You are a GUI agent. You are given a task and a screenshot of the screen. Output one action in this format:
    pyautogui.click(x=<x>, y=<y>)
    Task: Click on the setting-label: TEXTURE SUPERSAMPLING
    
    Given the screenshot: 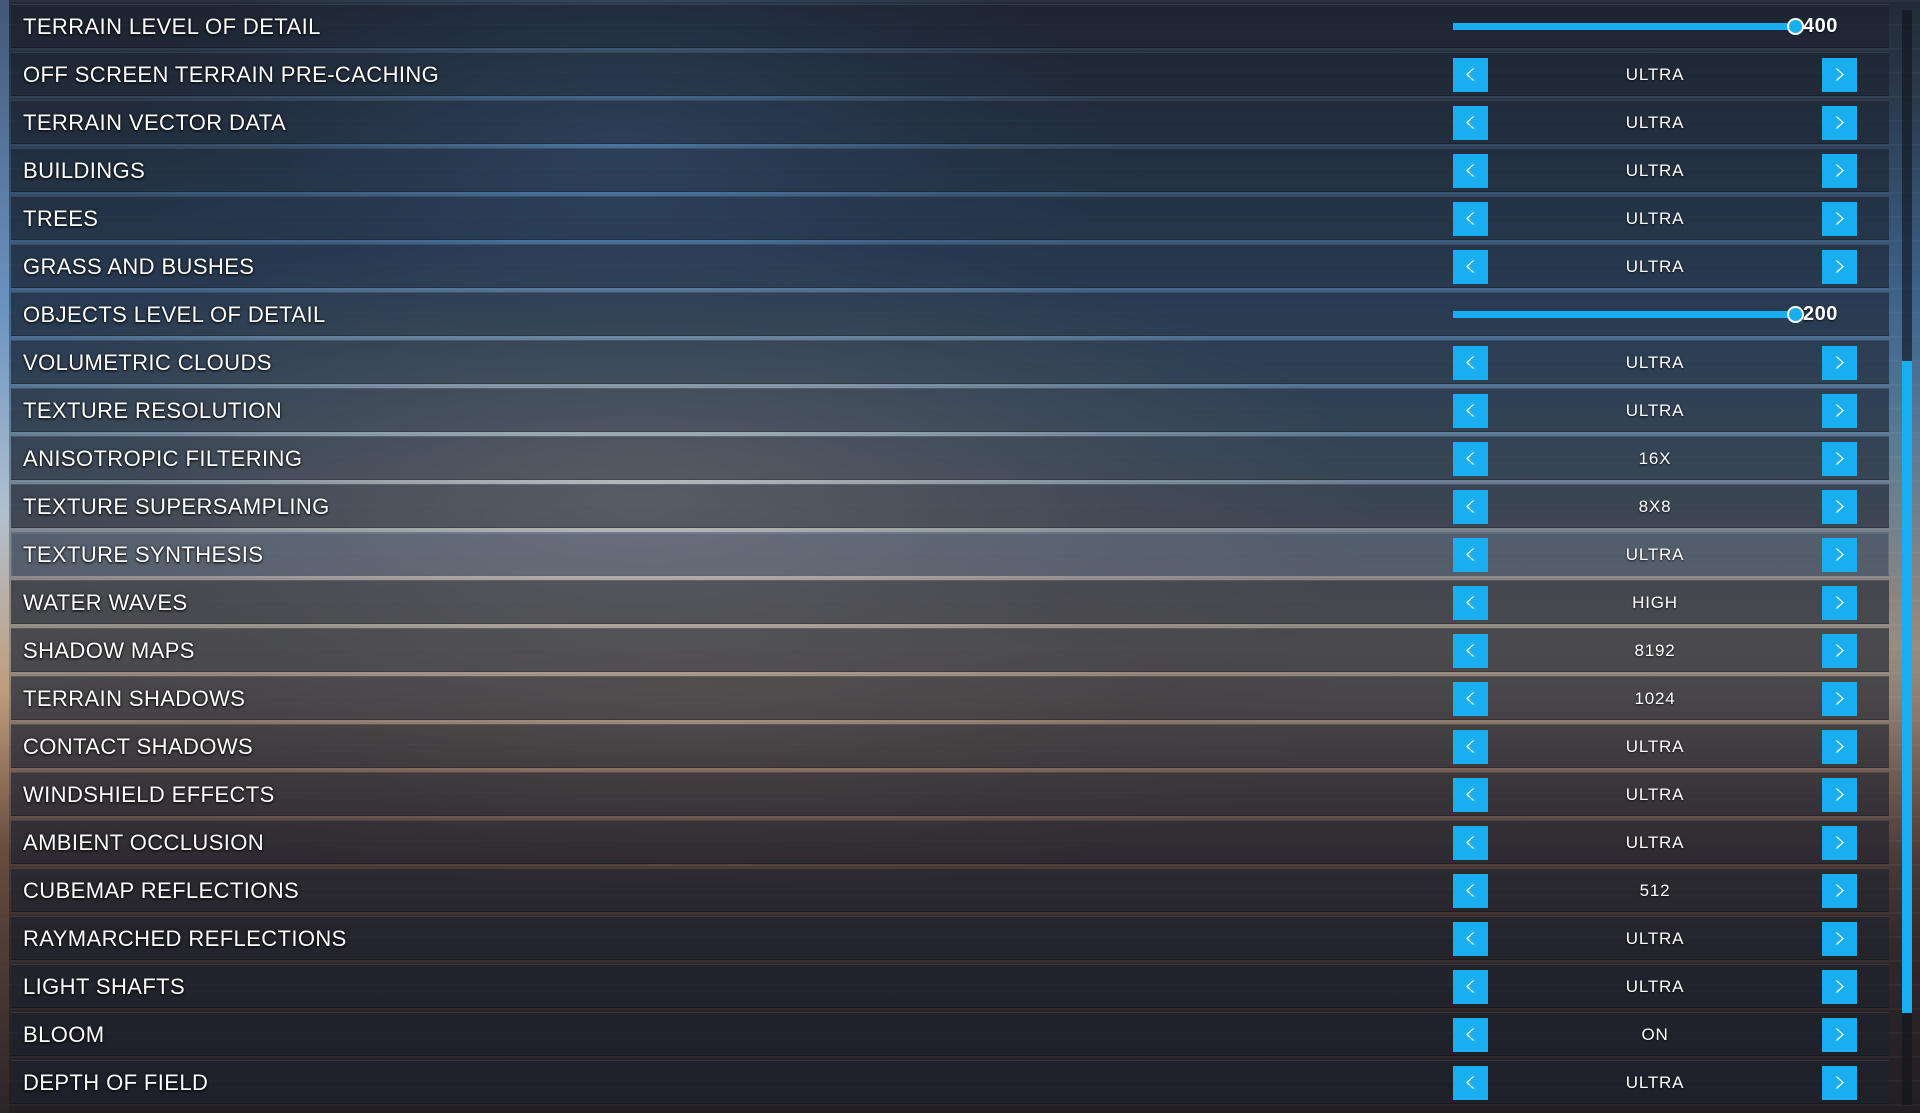 What is the action you would take?
    pyautogui.click(x=176, y=506)
    